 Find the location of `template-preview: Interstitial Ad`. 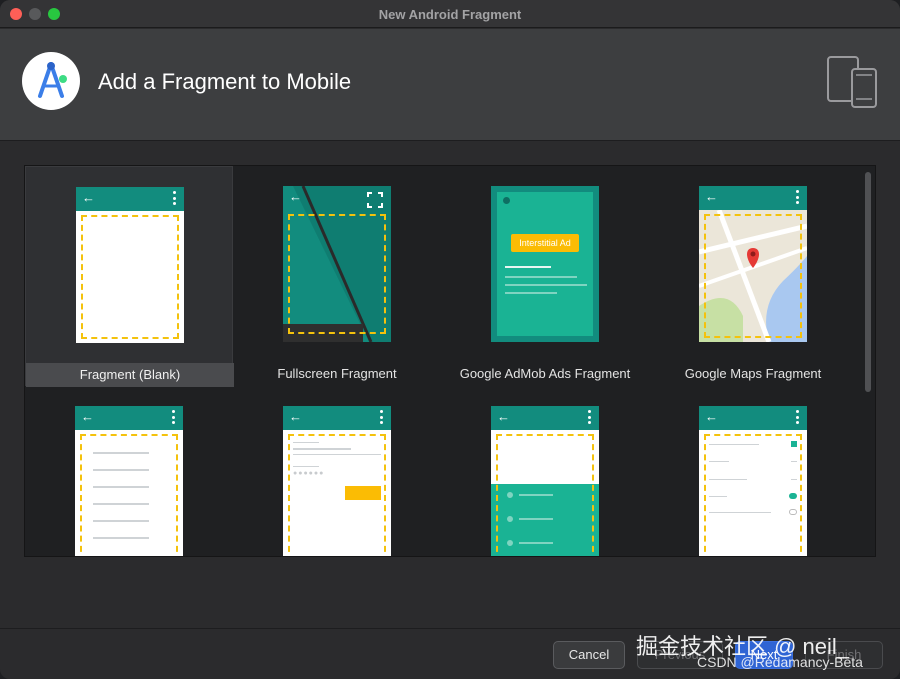

template-preview: Interstitial Ad is located at coordinates (545, 264).